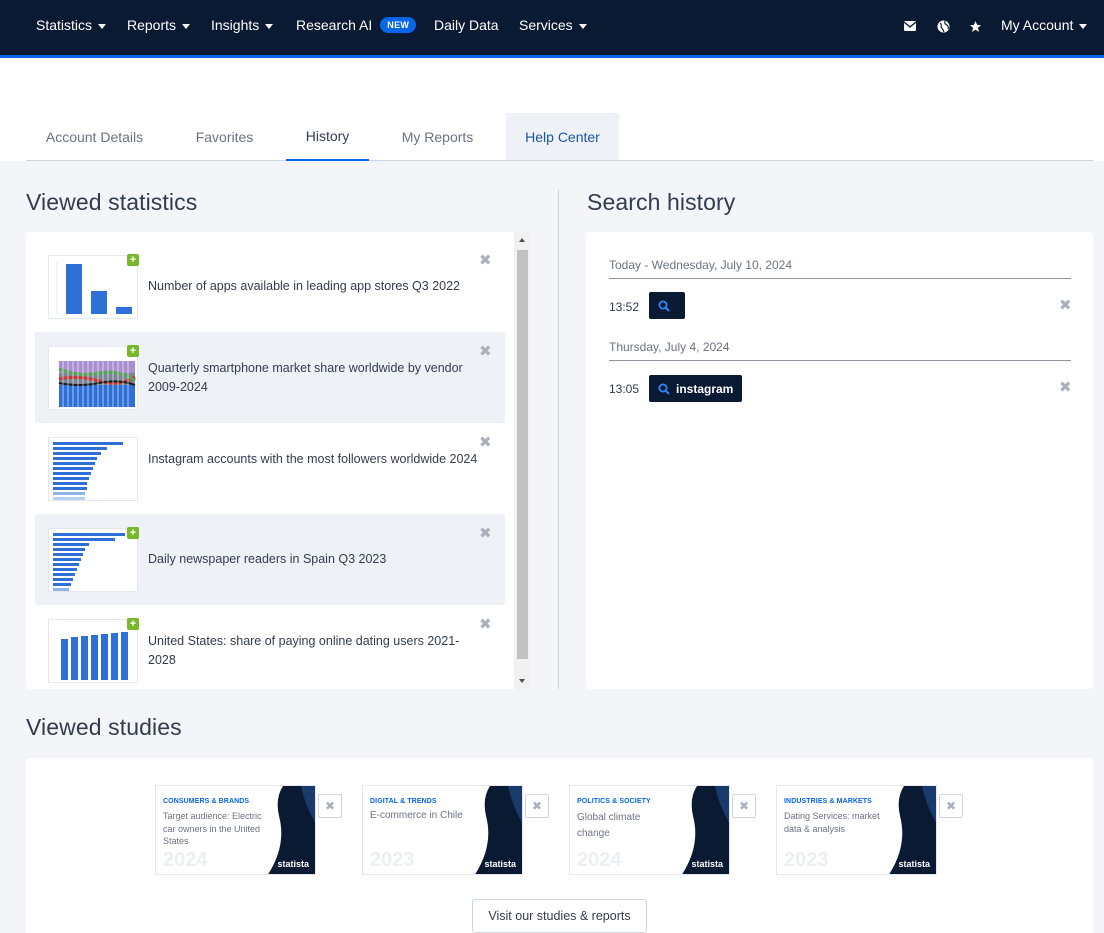 The height and width of the screenshot is (933, 1104). What do you see at coordinates (522, 240) in the screenshot?
I see `scroll-up-arrow-icon` at bounding box center [522, 240].